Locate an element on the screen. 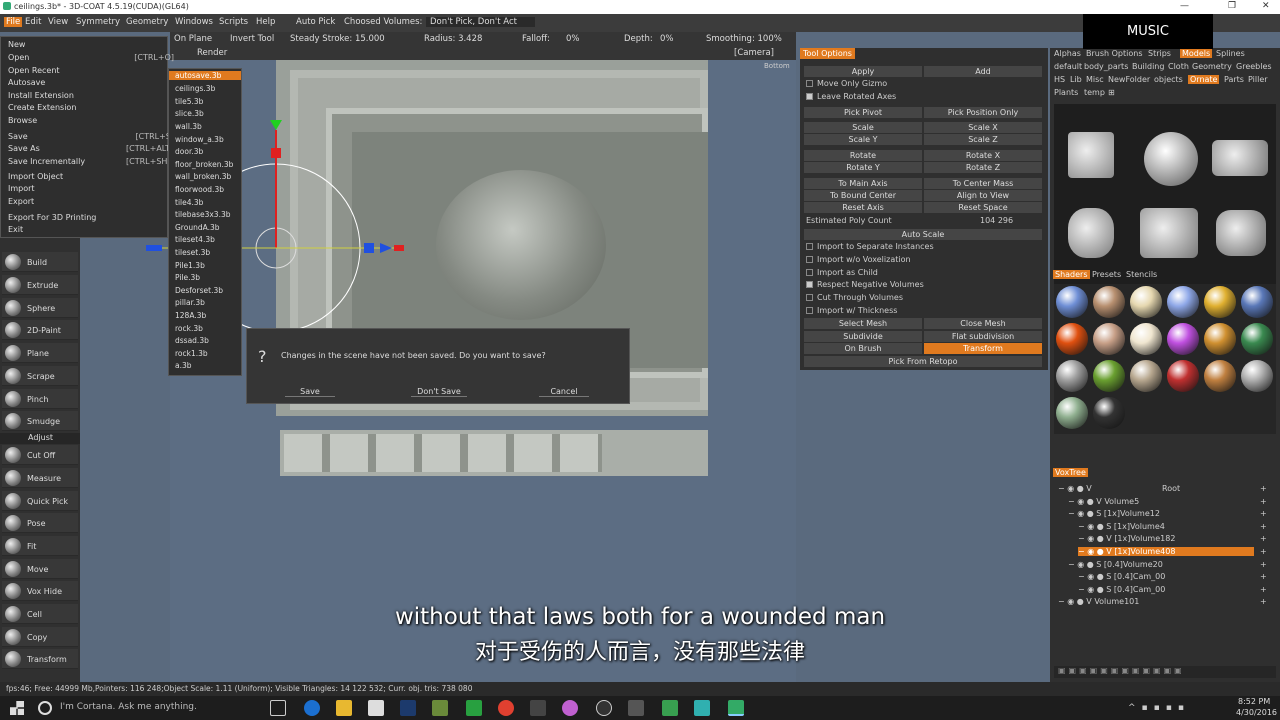 This screenshot has width=1280, height=720. file-menu-item: Install Extension is located at coordinates (41, 95).